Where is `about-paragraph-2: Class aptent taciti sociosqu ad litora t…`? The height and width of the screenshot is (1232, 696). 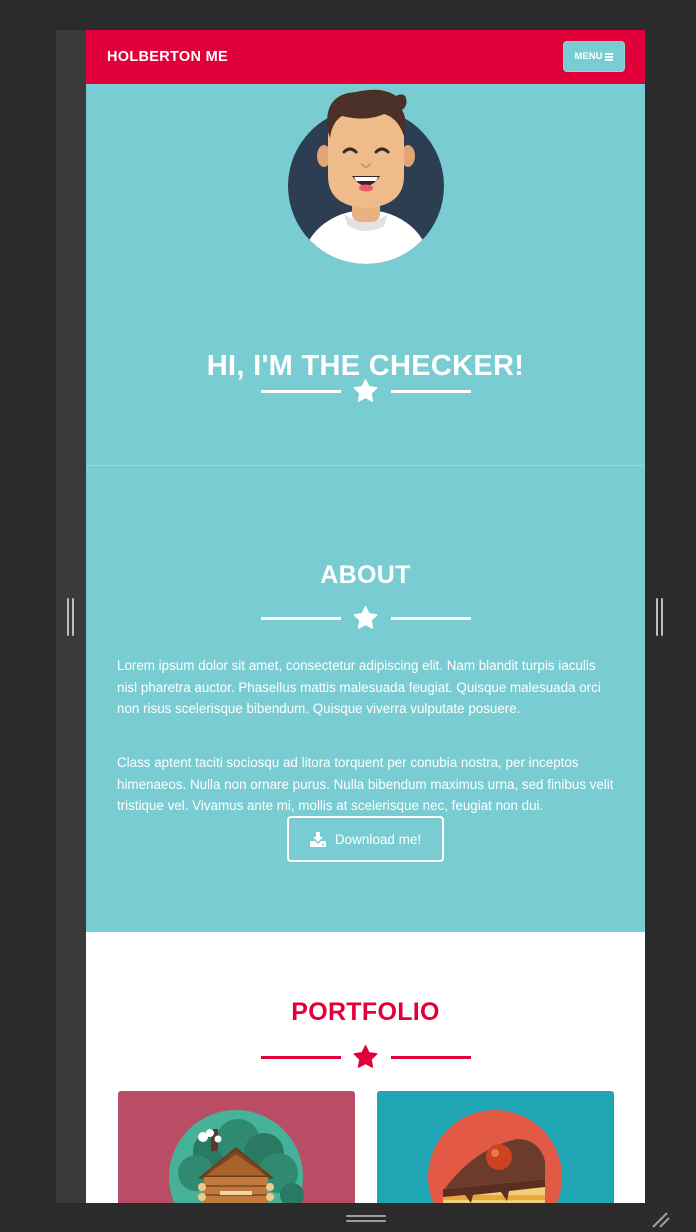
about-paragraph-2: Class aptent taciti sociosqu ad litora t… is located at coordinates (365, 784).